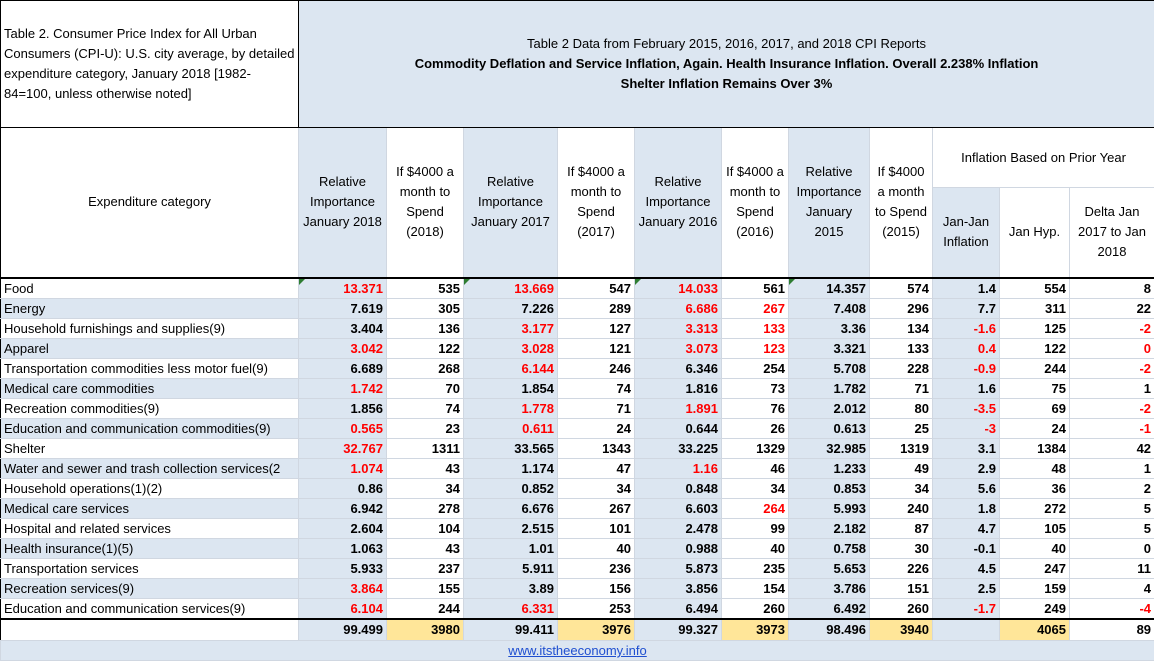 This screenshot has height=663, width=1154. I want to click on row-value: 74, so click(596, 388).